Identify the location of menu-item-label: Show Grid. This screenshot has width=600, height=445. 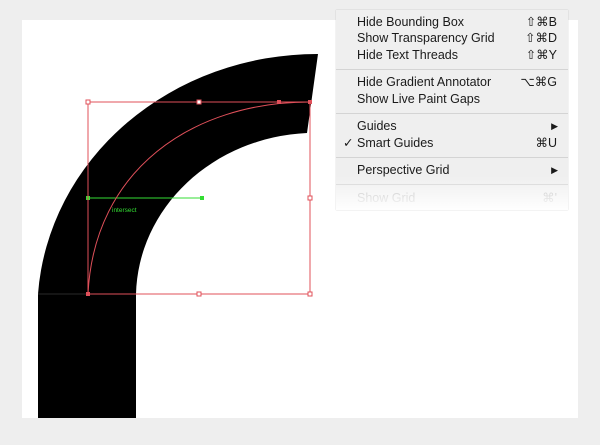
(386, 198).